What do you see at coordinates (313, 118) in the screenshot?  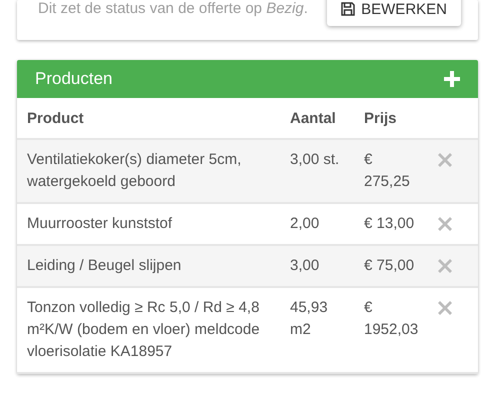 I see `column-header: Aantal` at bounding box center [313, 118].